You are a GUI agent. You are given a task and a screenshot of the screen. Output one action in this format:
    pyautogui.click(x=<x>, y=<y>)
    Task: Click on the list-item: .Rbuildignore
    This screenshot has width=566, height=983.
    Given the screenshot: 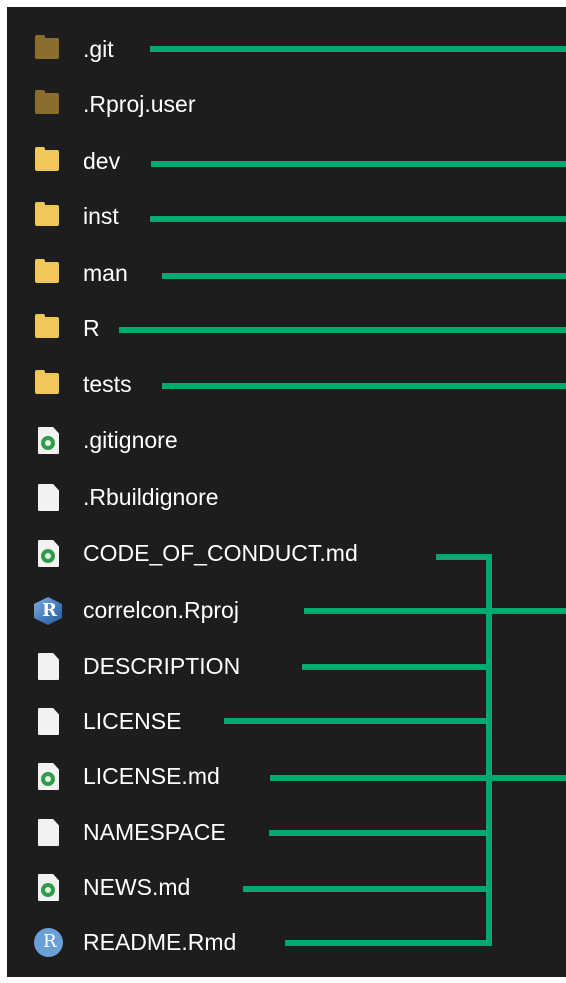 What is the action you would take?
    pyautogui.click(x=124, y=497)
    